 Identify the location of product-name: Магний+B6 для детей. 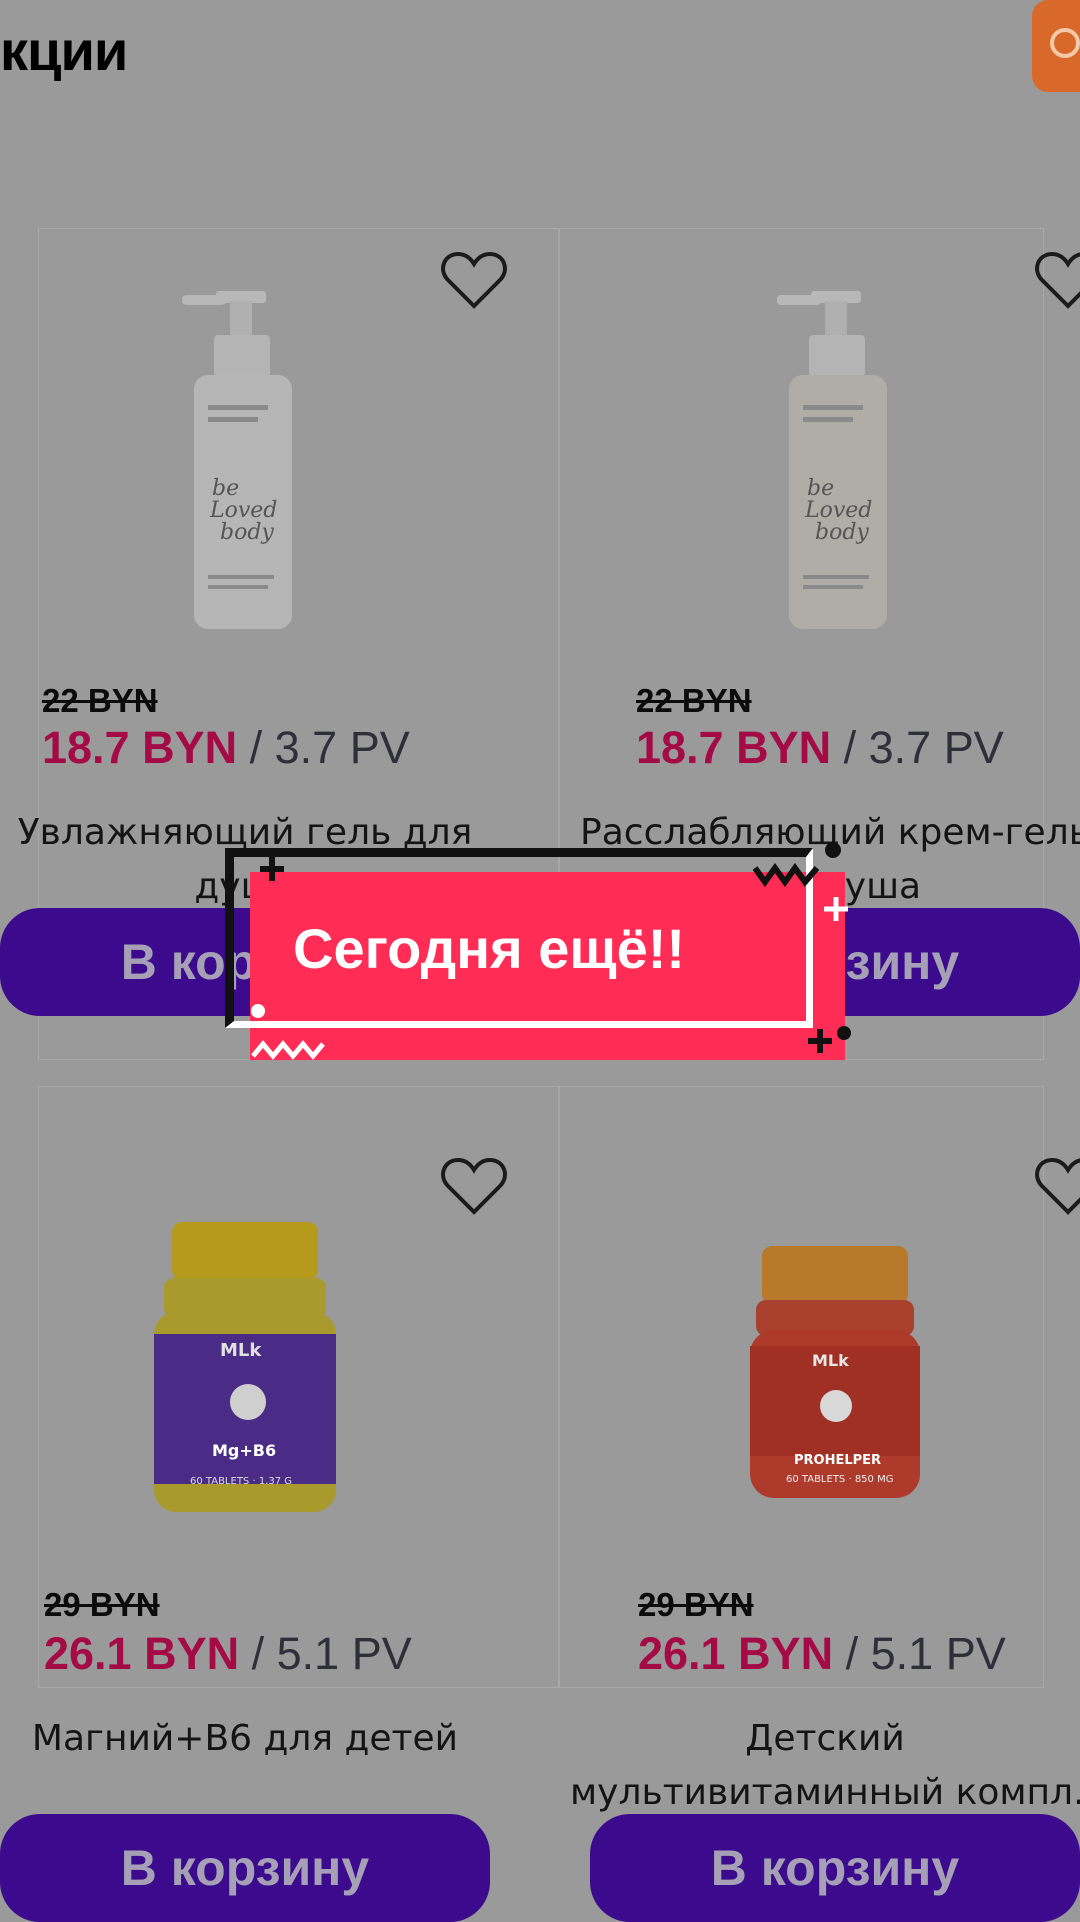
(245, 1739).